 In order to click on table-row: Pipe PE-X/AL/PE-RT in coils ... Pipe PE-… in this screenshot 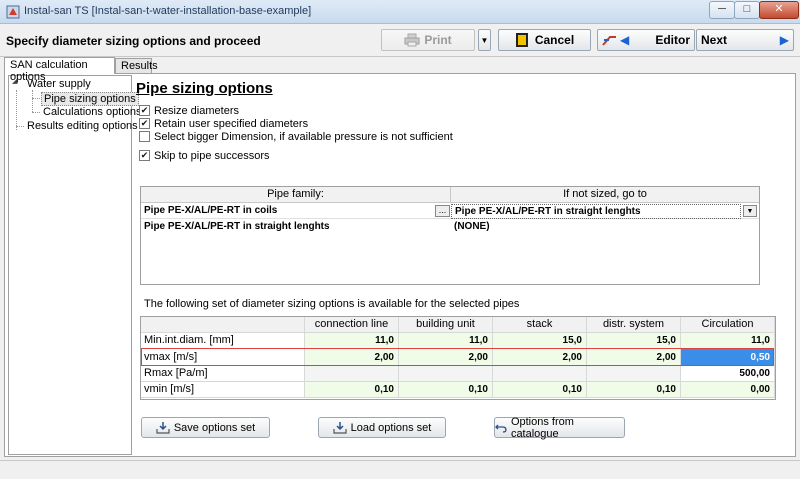, I will do `click(450, 211)`.